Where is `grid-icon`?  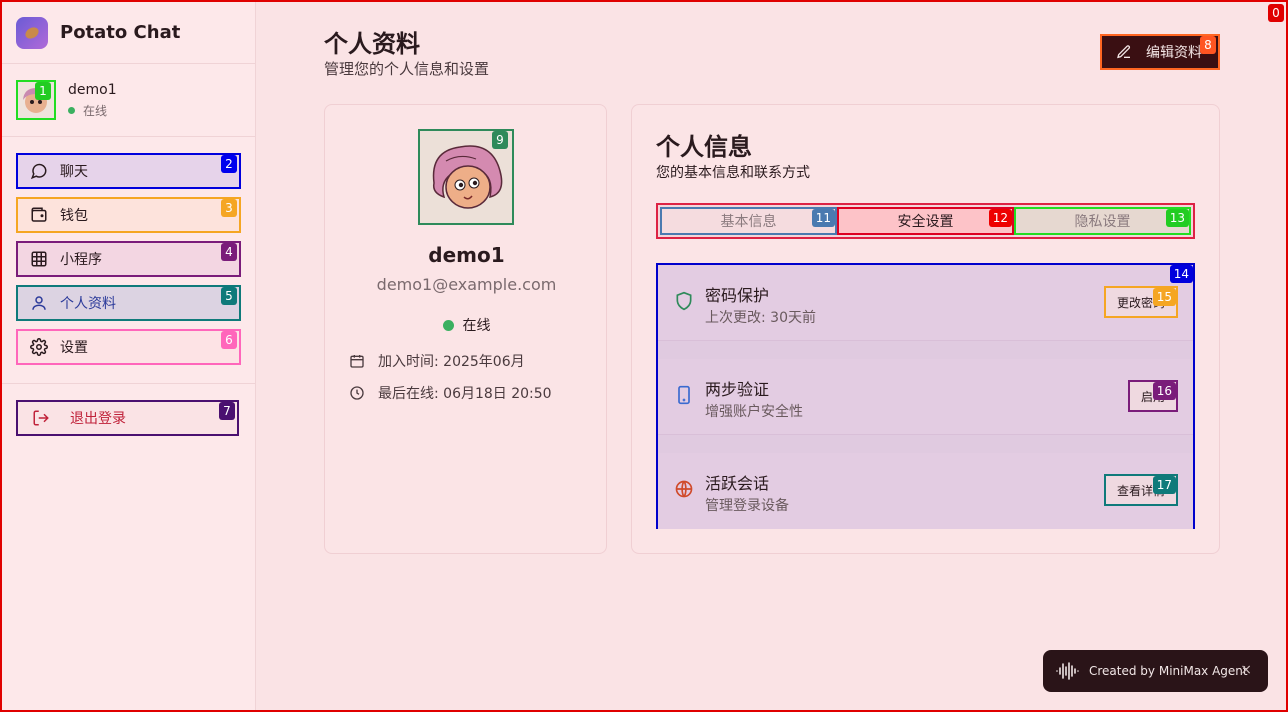
grid-icon is located at coordinates (39, 259).